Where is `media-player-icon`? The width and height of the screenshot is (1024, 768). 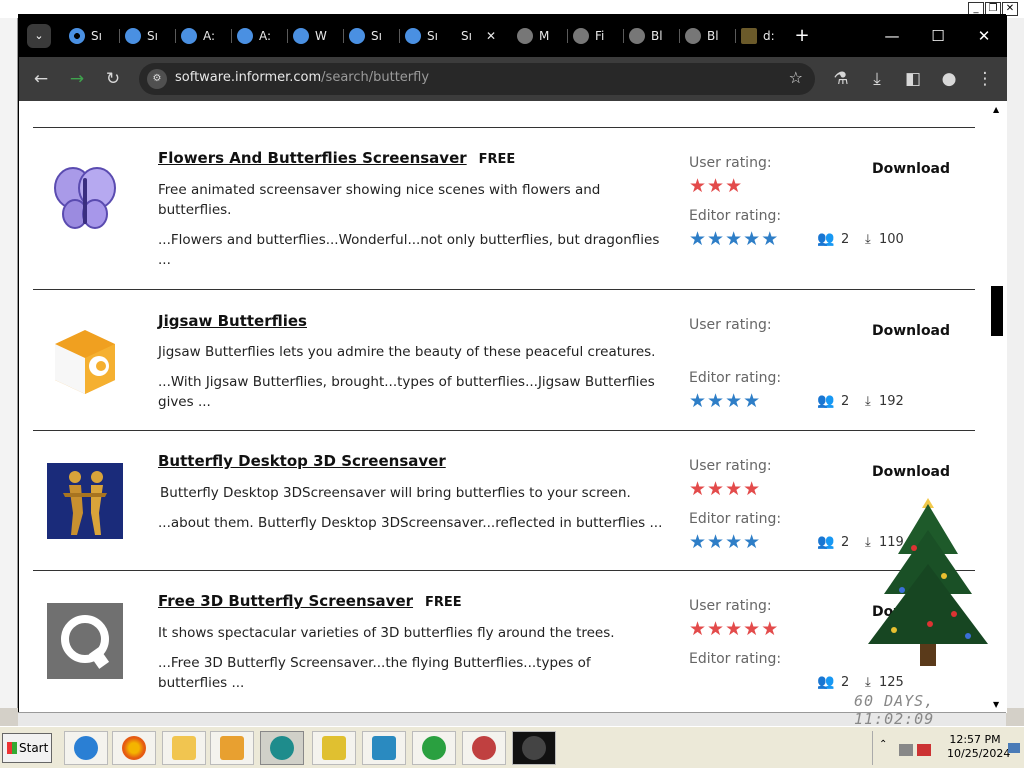 media-player-icon is located at coordinates (232, 748).